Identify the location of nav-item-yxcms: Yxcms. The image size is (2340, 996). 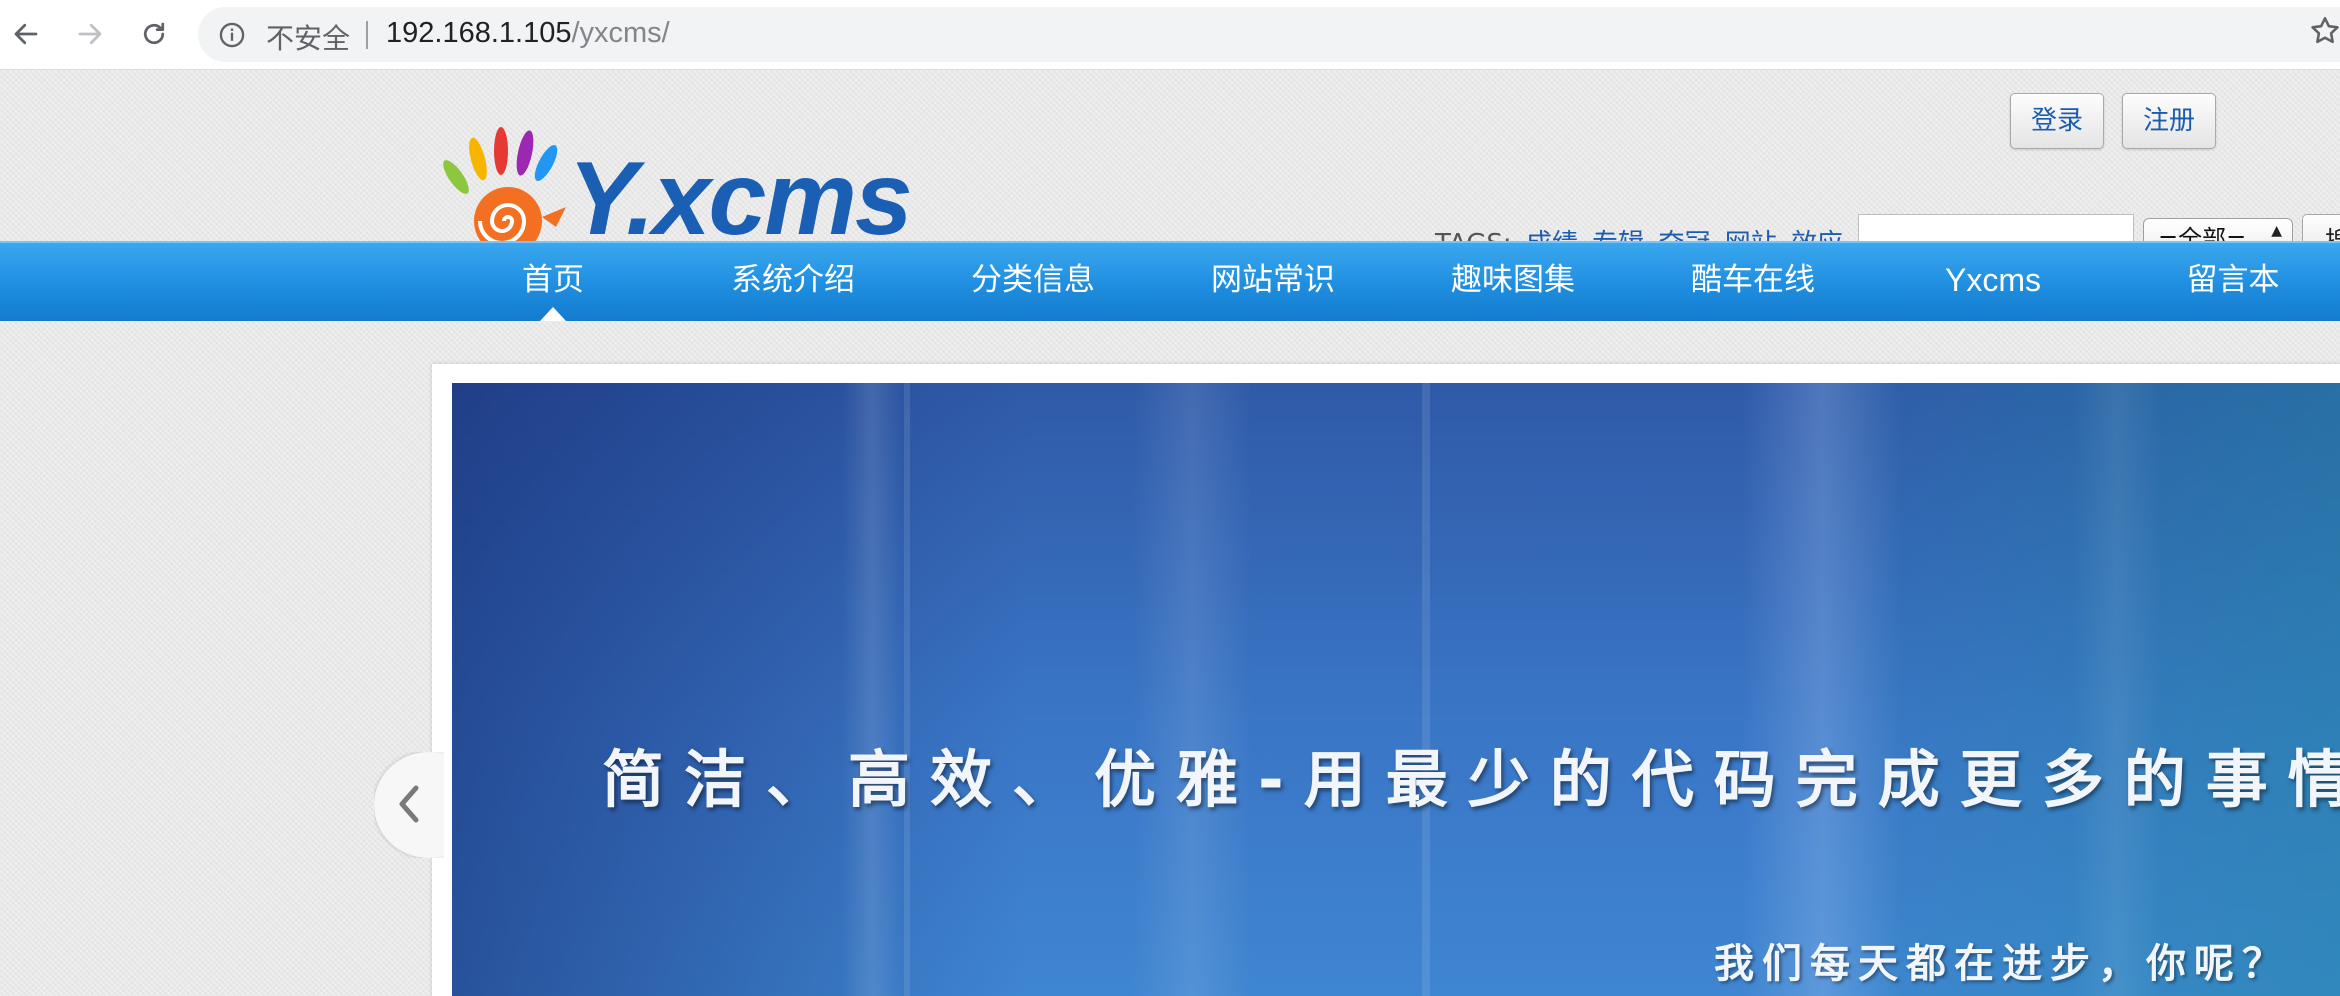
(1993, 282).